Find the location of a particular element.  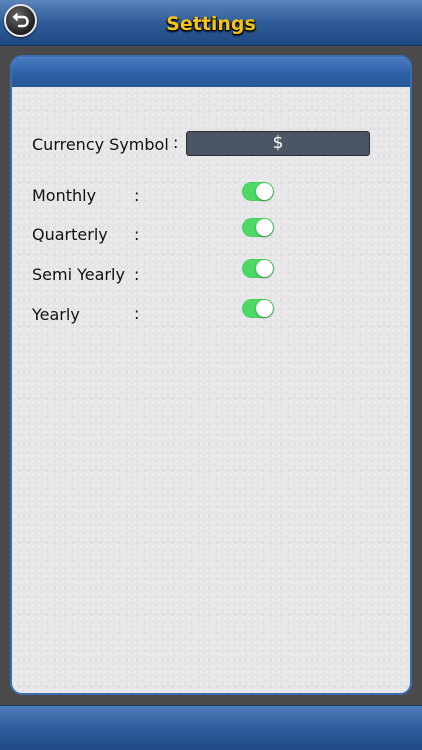

currency-symbol-label: Currency Symbol is located at coordinates (100, 144).